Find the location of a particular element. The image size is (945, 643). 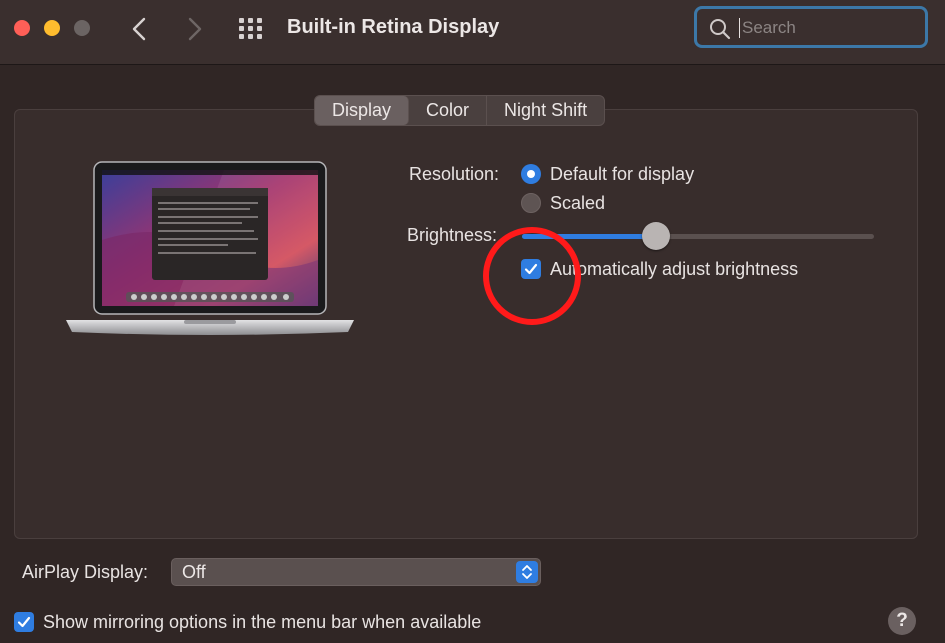

window-title: Built-in Retina Display is located at coordinates (393, 27).